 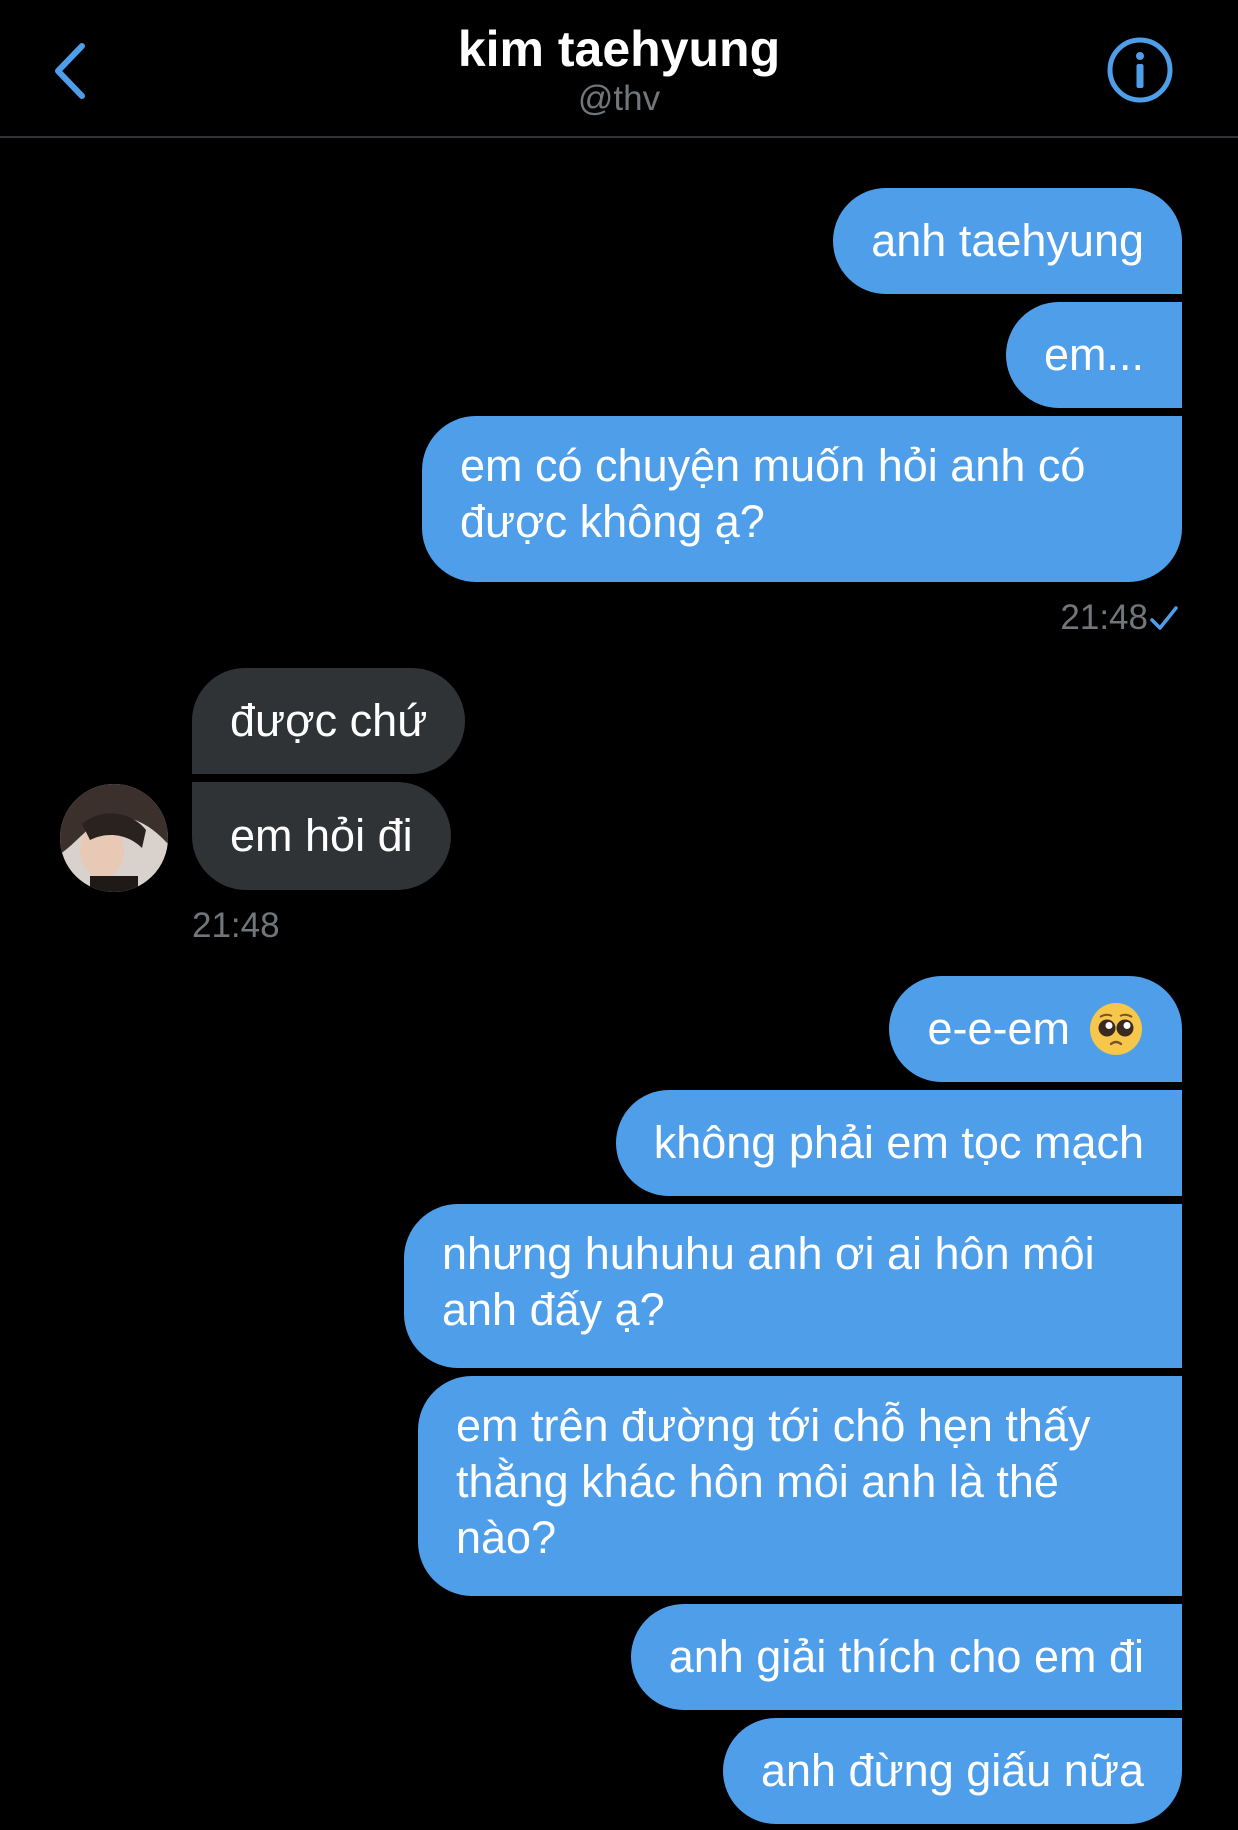 I want to click on message-bubble-outgoing: không phải em tọc mạch, so click(x=898, y=1143).